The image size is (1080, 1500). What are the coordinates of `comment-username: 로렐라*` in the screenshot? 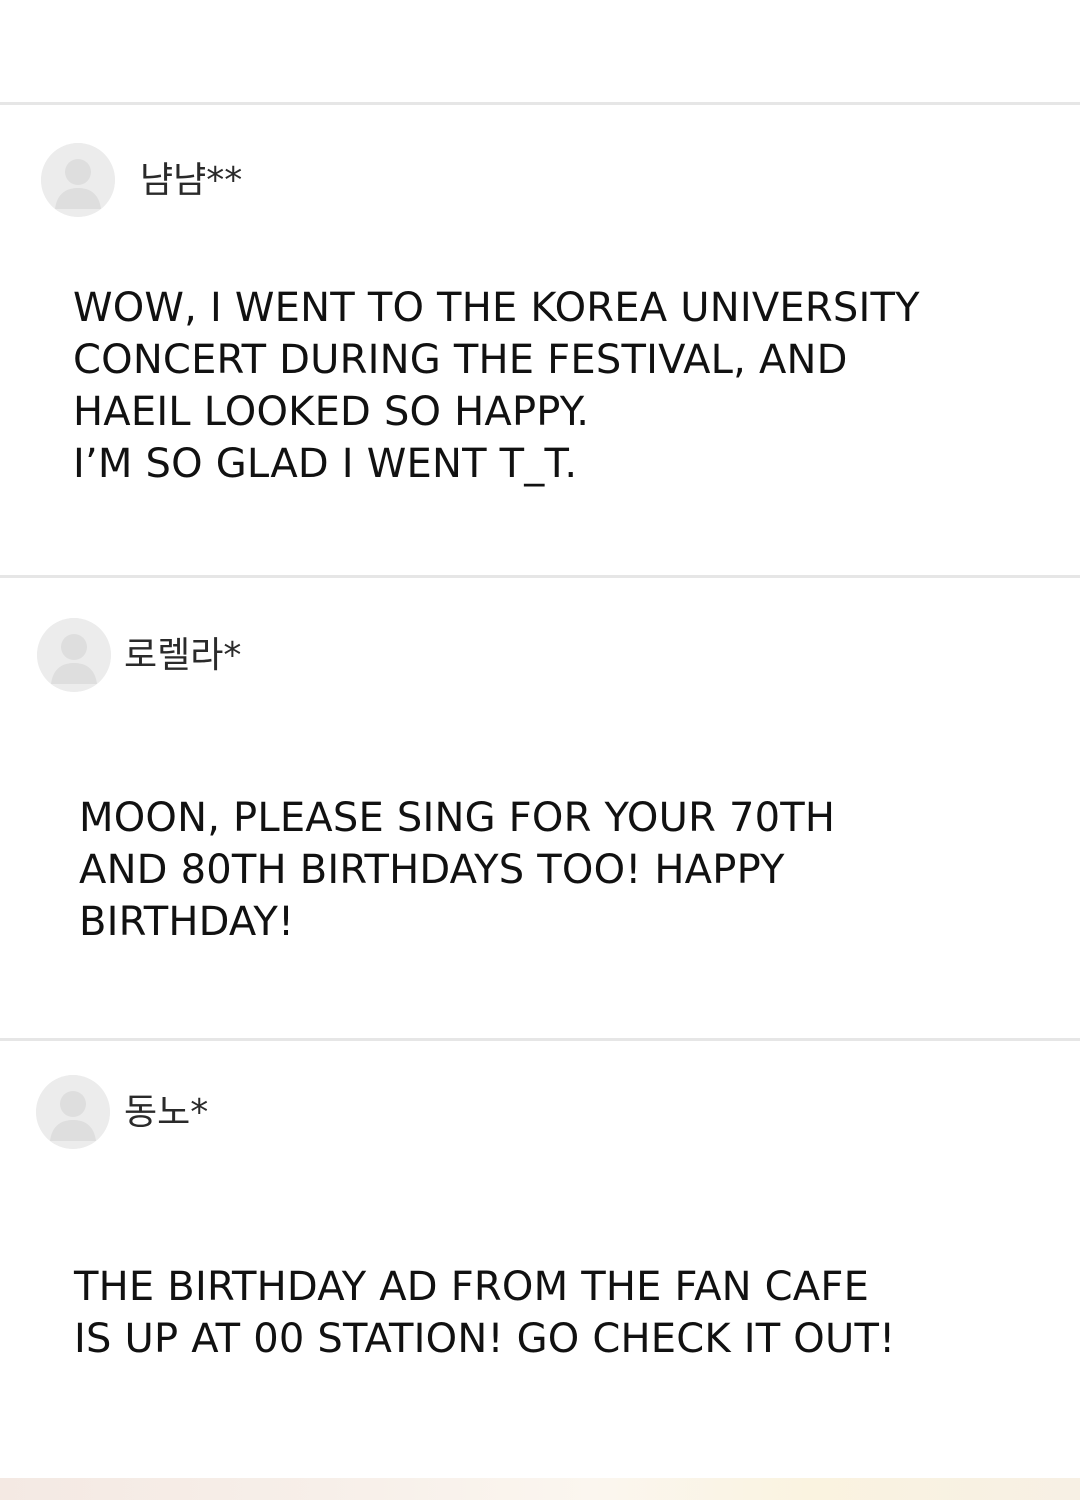 It's located at (182, 656).